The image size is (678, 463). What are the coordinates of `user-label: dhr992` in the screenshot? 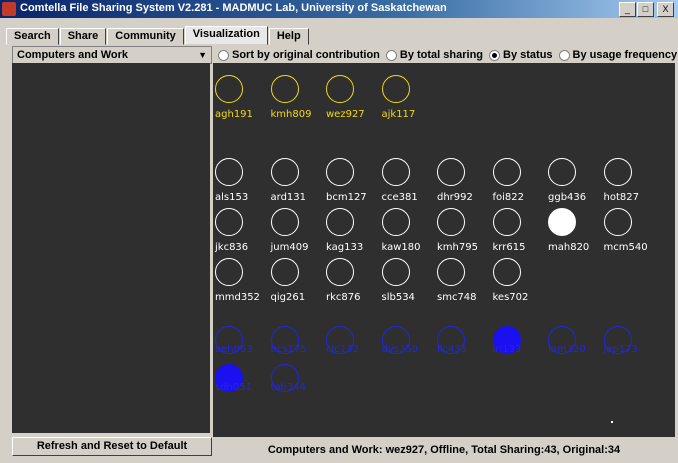 It's located at (455, 197).